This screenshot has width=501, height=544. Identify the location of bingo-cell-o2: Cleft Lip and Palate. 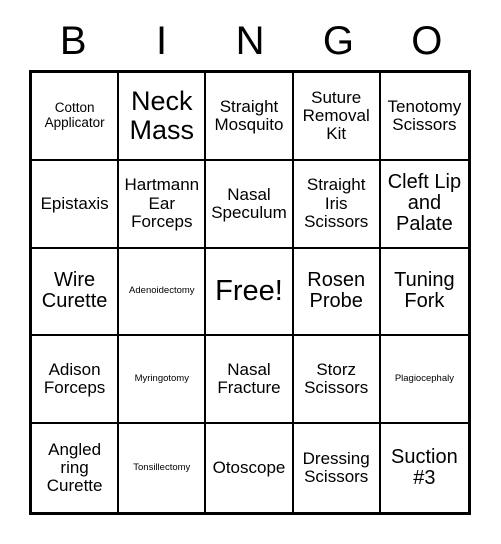
(424, 204).